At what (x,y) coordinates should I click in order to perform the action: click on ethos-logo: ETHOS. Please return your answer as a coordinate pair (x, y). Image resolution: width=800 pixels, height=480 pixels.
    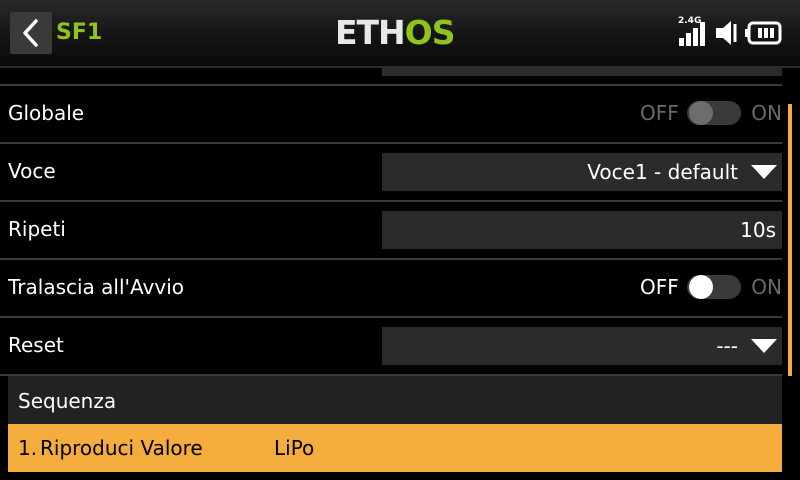
    Looking at the image, I should click on (395, 32).